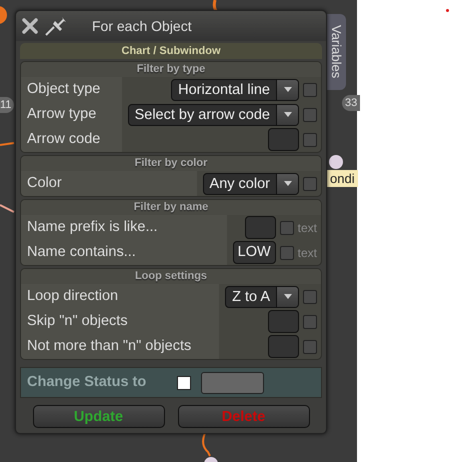 The height and width of the screenshot is (462, 452). I want to click on section-header: Filter by color, so click(171, 163).